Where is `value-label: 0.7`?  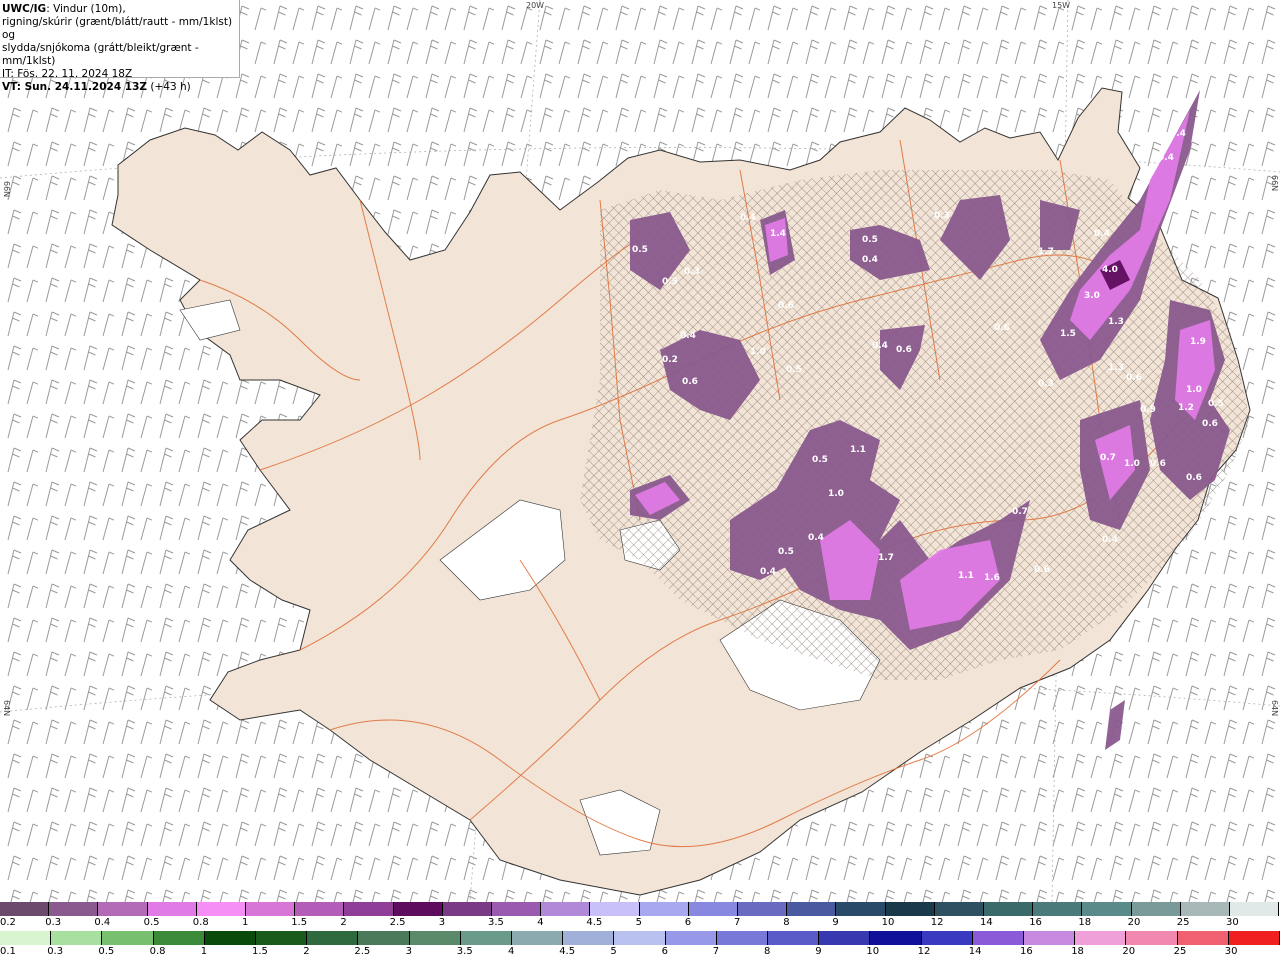
value-label: 0.7 is located at coordinates (1020, 512).